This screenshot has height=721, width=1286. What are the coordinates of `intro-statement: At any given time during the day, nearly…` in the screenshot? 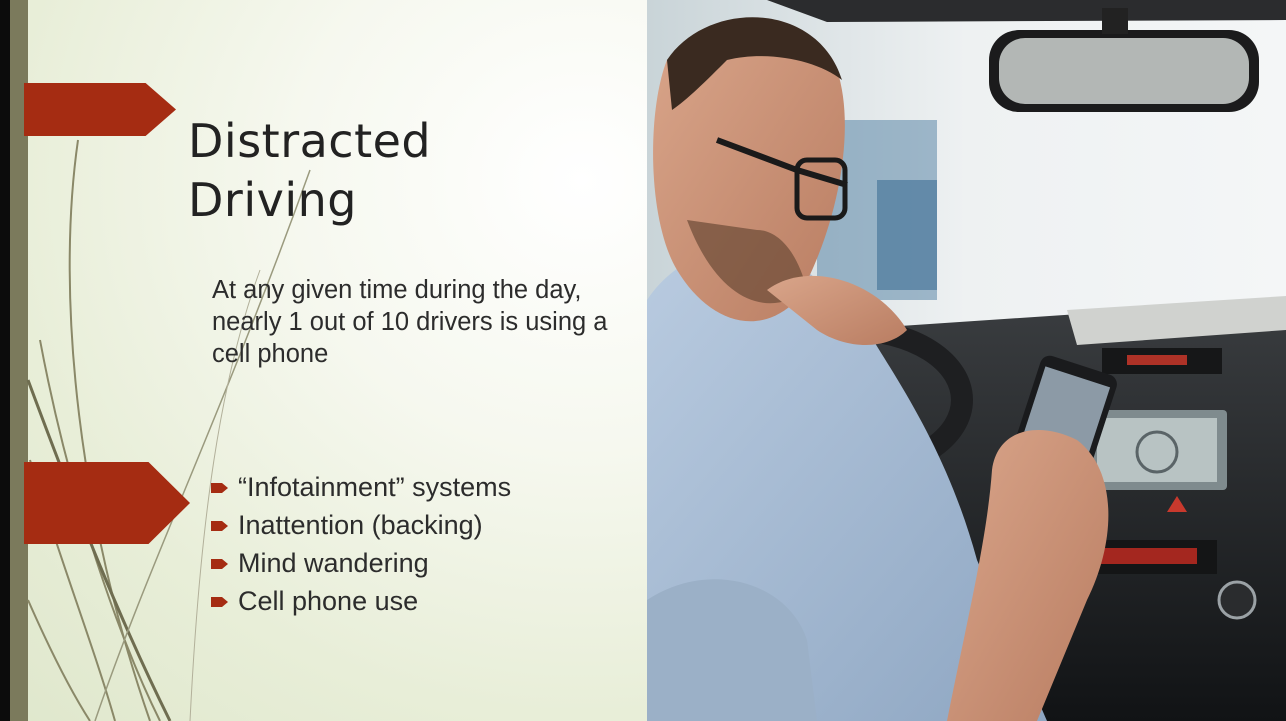 It's located at (410, 322).